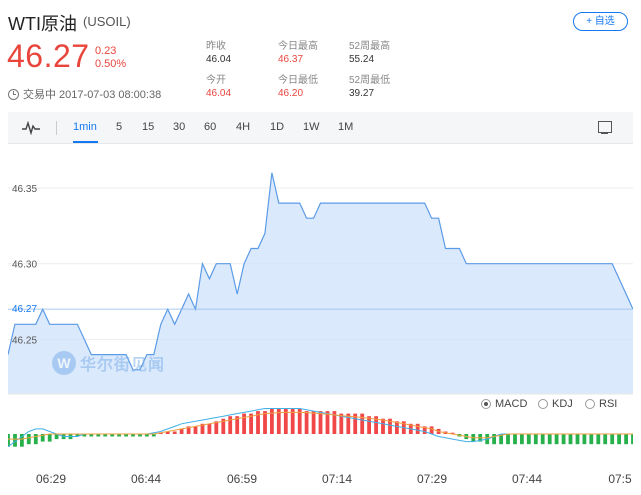 This screenshot has width=641, height=495. Describe the element at coordinates (216, 80) in the screenshot. I see `stat-label: 今开` at that location.